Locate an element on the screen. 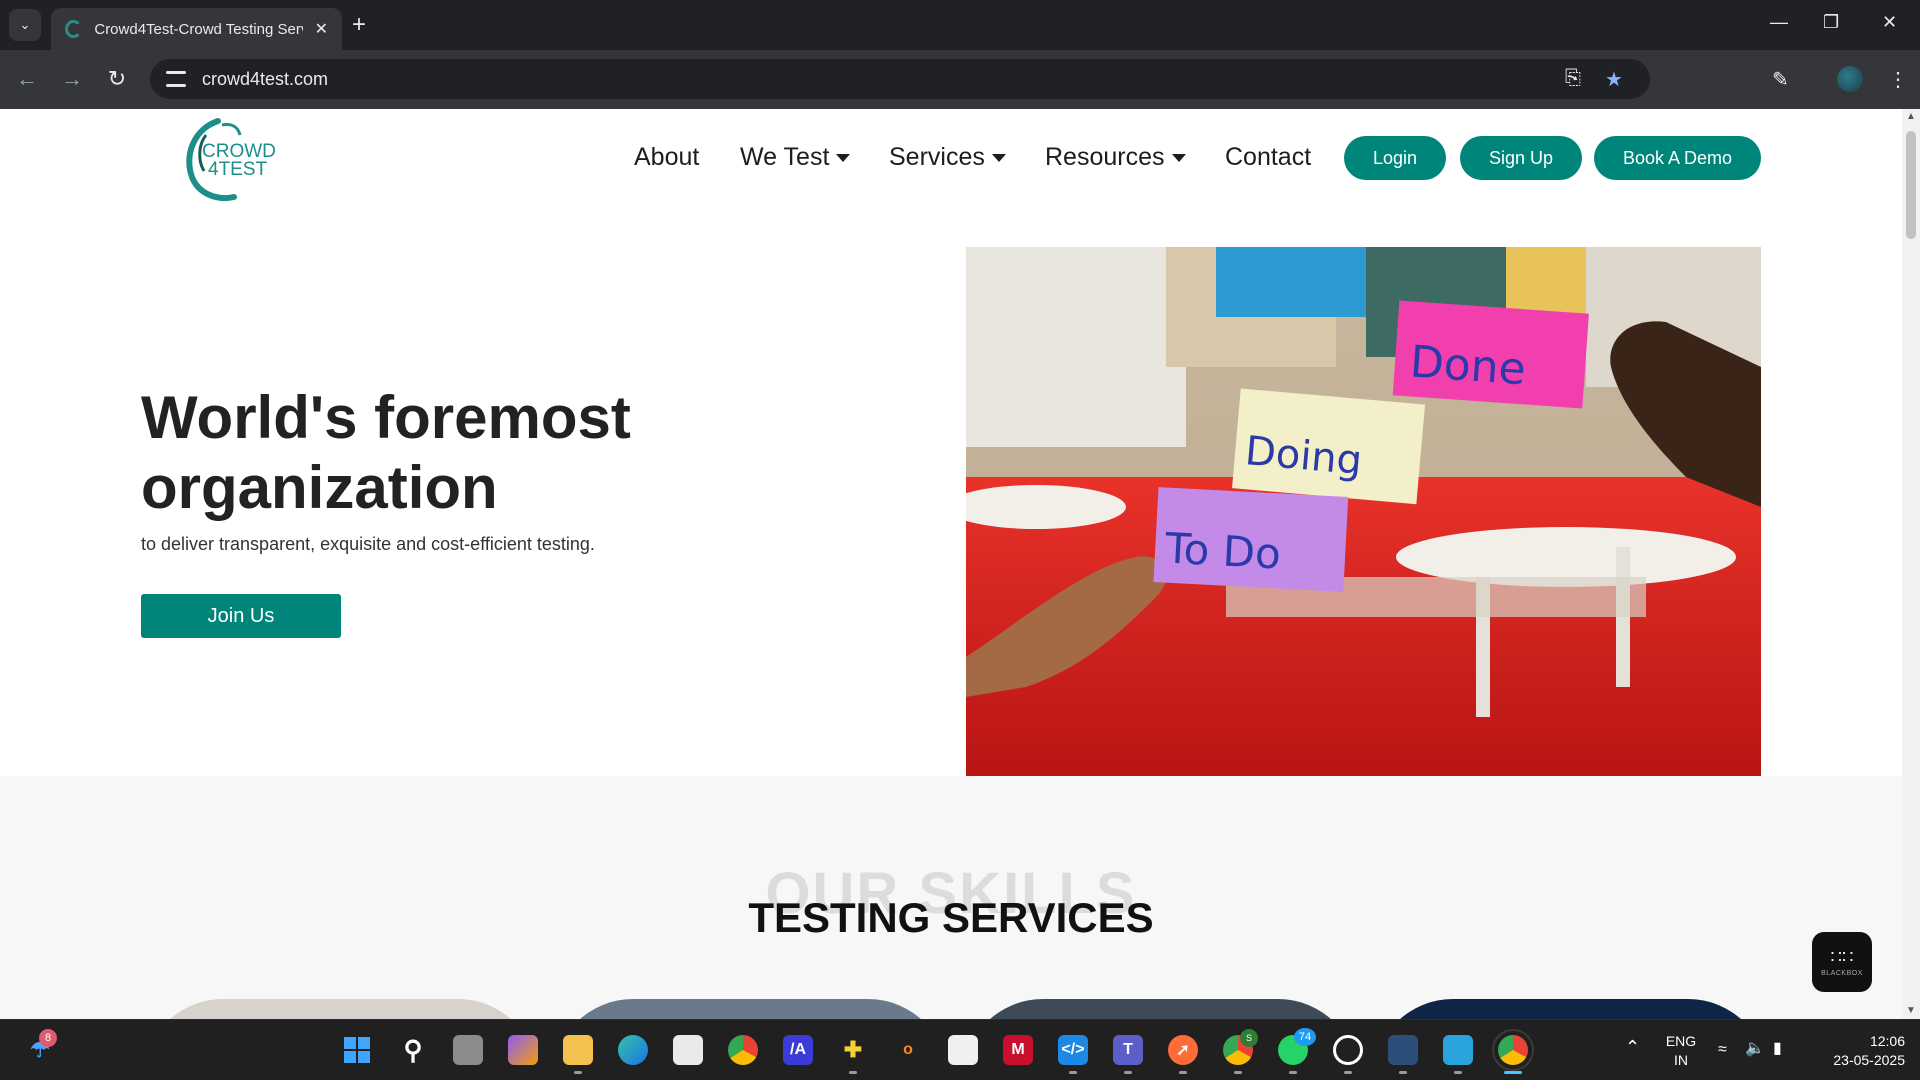  whatsapp-badge: 74 is located at coordinates (1305, 1037).